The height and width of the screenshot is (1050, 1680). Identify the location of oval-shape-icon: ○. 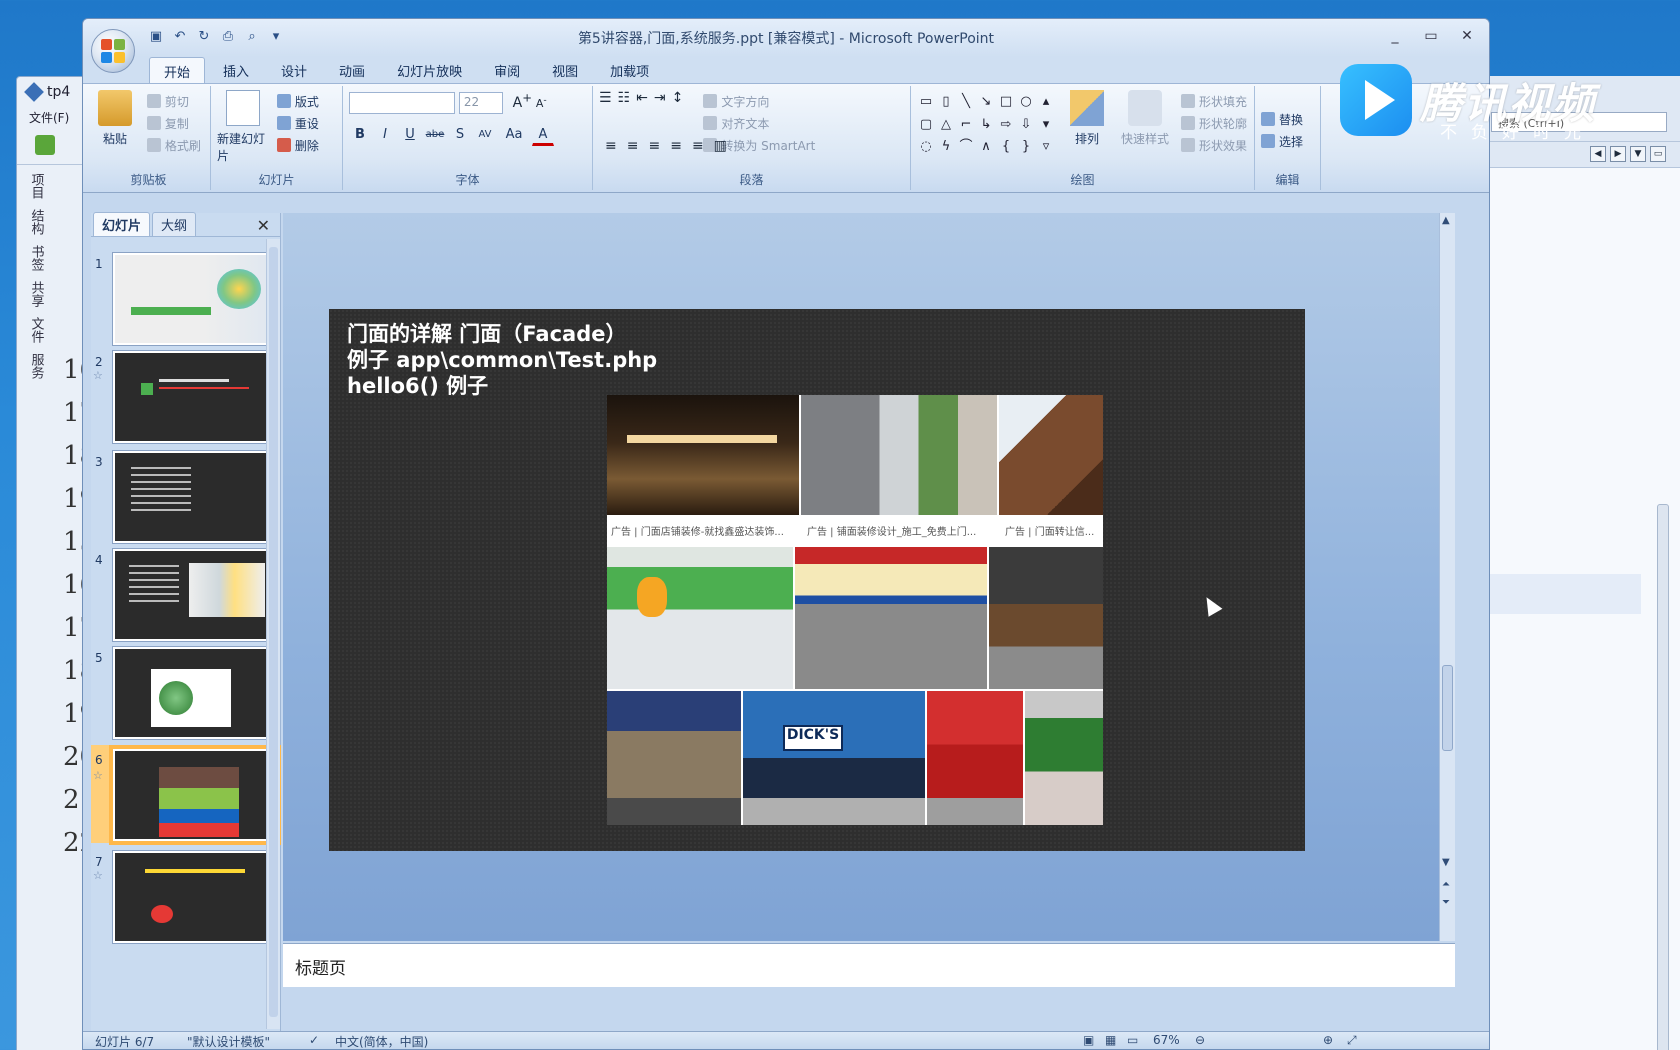
(1026, 102).